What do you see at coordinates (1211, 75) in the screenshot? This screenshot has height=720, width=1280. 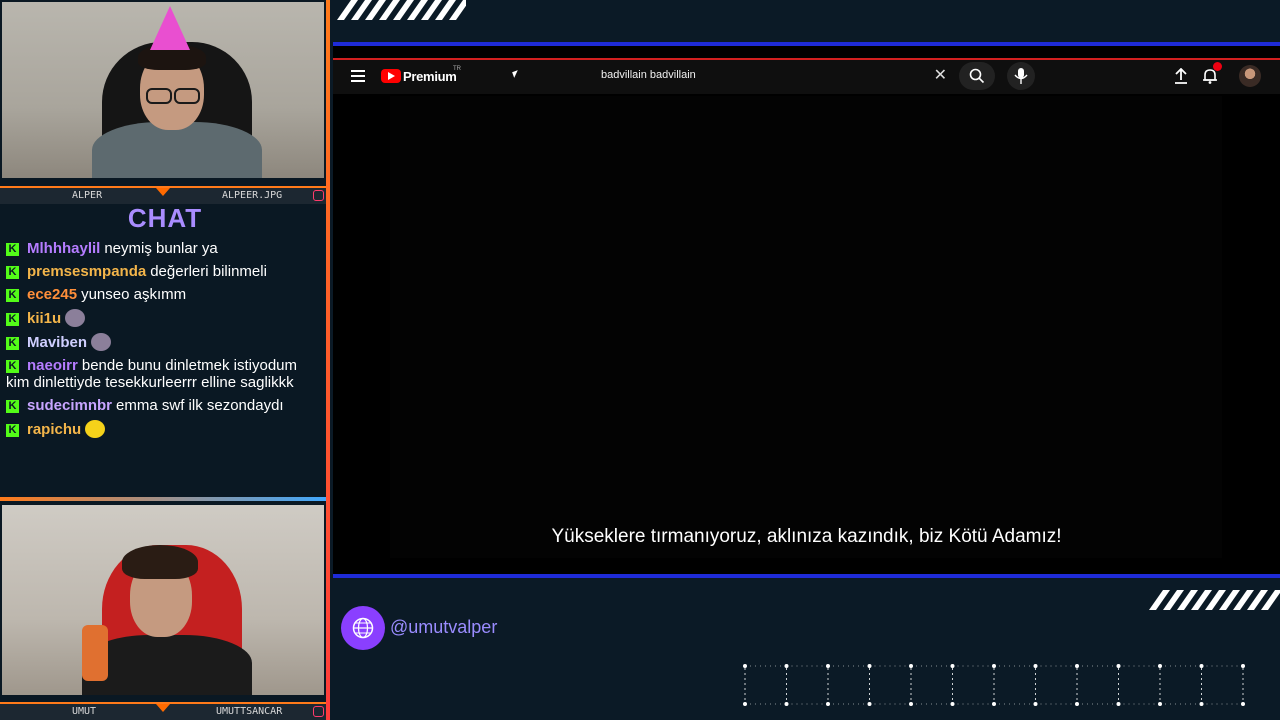 I see `notifications-button` at bounding box center [1211, 75].